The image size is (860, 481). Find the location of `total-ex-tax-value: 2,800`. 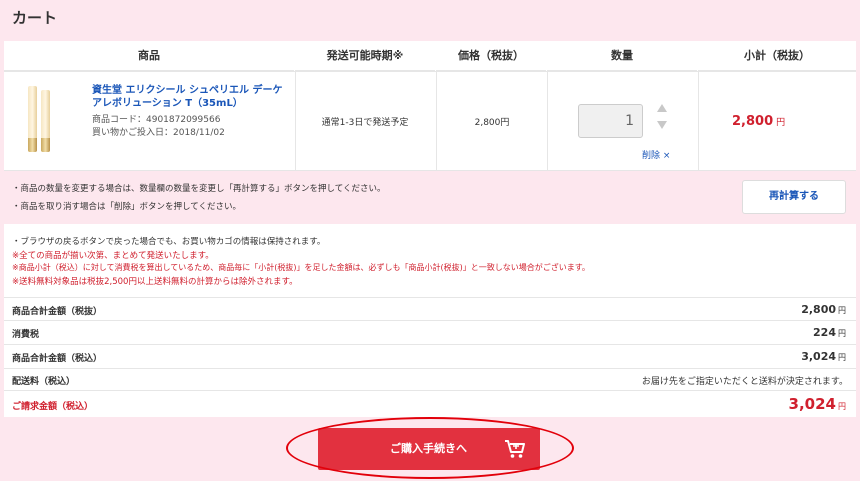

total-ex-tax-value: 2,800 is located at coordinates (818, 309).